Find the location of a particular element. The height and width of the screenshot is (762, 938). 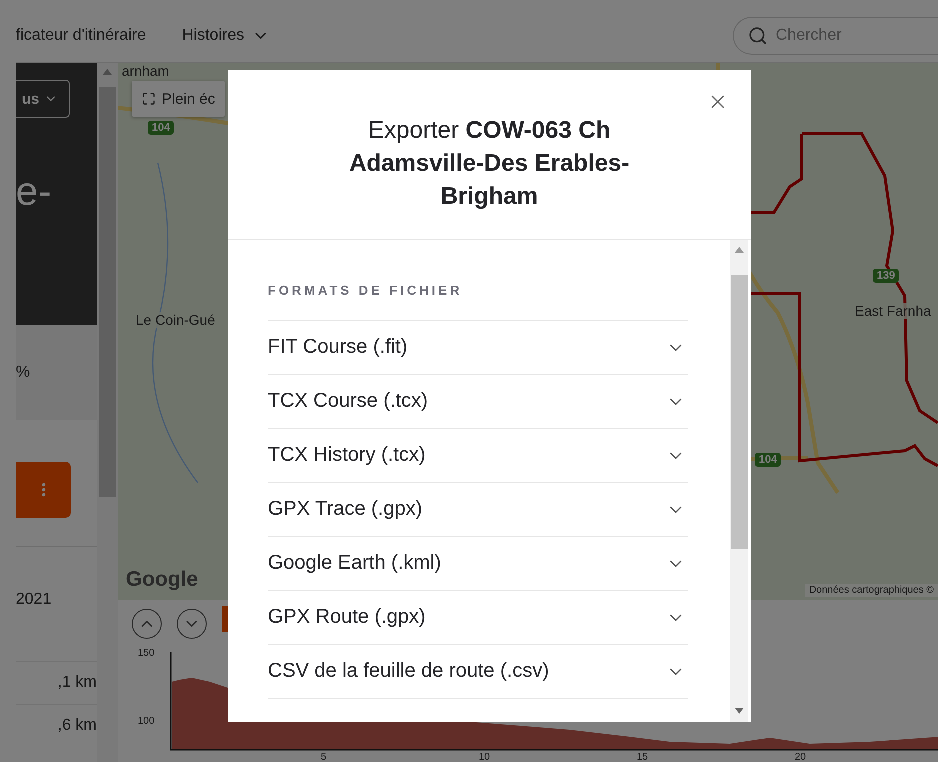

nav-link: ficateur d'itinéraire is located at coordinates (81, 36).